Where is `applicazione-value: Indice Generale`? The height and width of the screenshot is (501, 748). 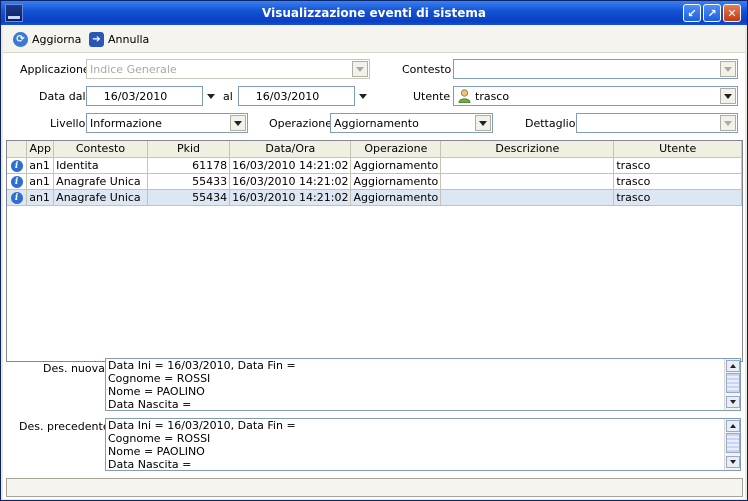
applicazione-value: Indice Generale is located at coordinates (133, 69).